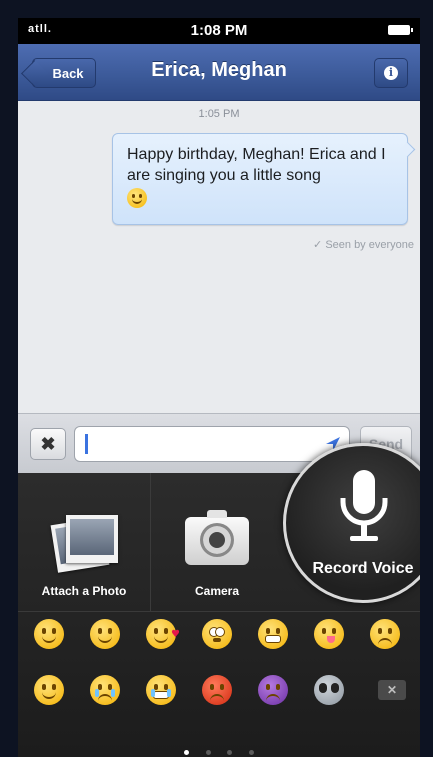 The height and width of the screenshot is (757, 433). Describe the element at coordinates (363, 245) in the screenshot. I see `seen-status: ✓ Seen by everyone` at that location.